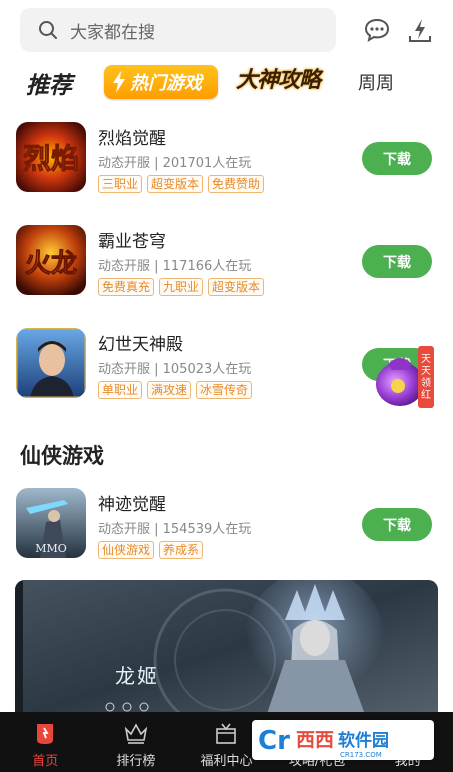 The image size is (453, 772). I want to click on game-meta: 动态开服 | 154539人在玩, so click(175, 529).